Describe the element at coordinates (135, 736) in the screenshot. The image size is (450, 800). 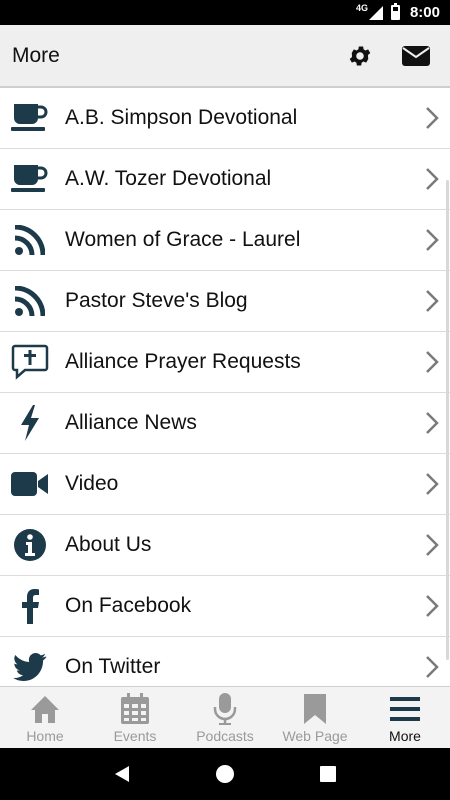
I see `tab-label: Events` at that location.